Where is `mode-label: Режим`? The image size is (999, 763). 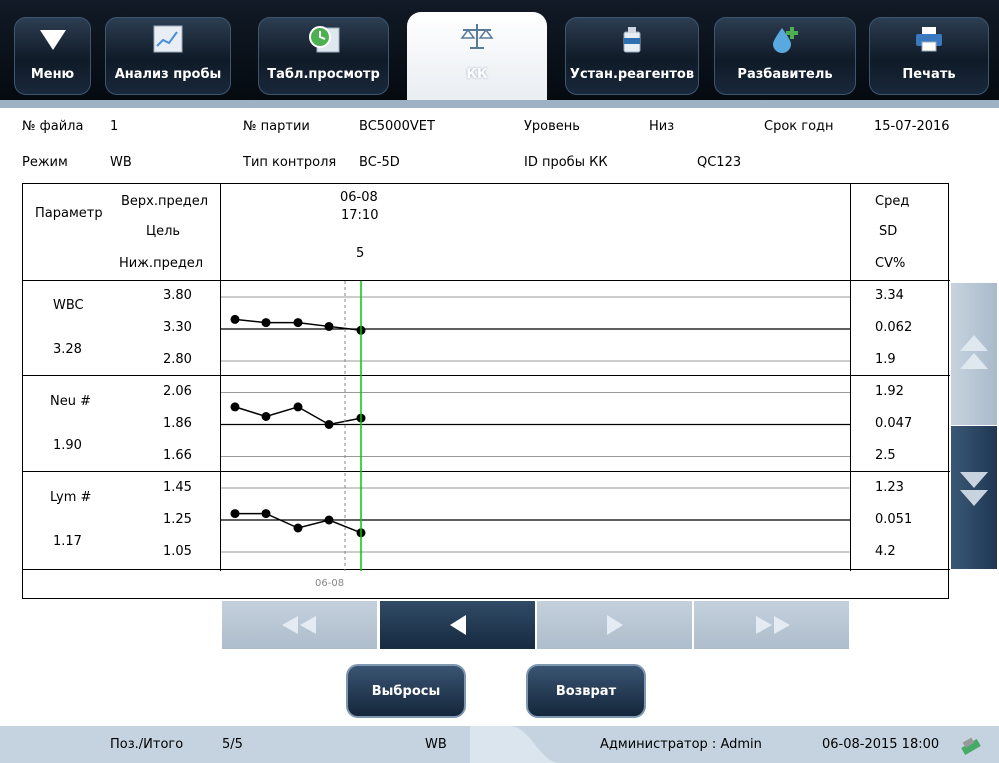 mode-label: Режим is located at coordinates (45, 162).